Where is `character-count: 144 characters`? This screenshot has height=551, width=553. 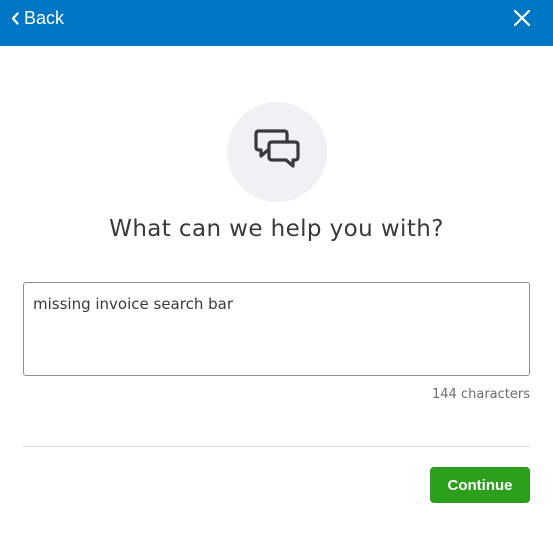 character-count: 144 characters is located at coordinates (481, 394).